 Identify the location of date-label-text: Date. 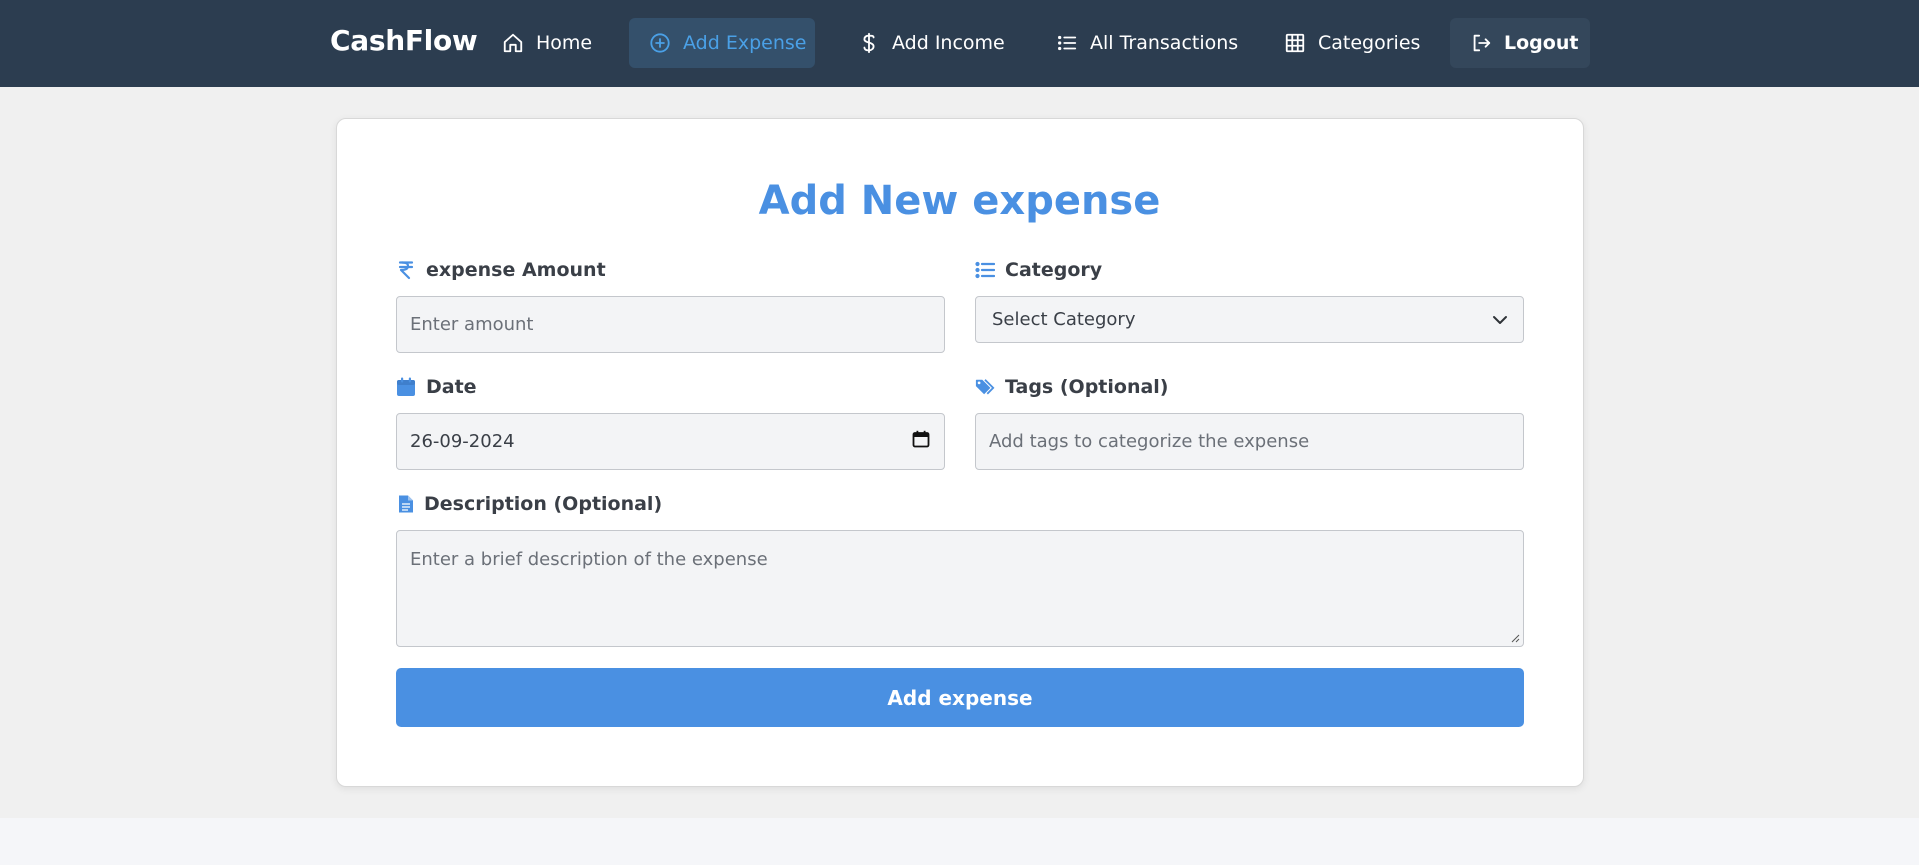
(451, 387).